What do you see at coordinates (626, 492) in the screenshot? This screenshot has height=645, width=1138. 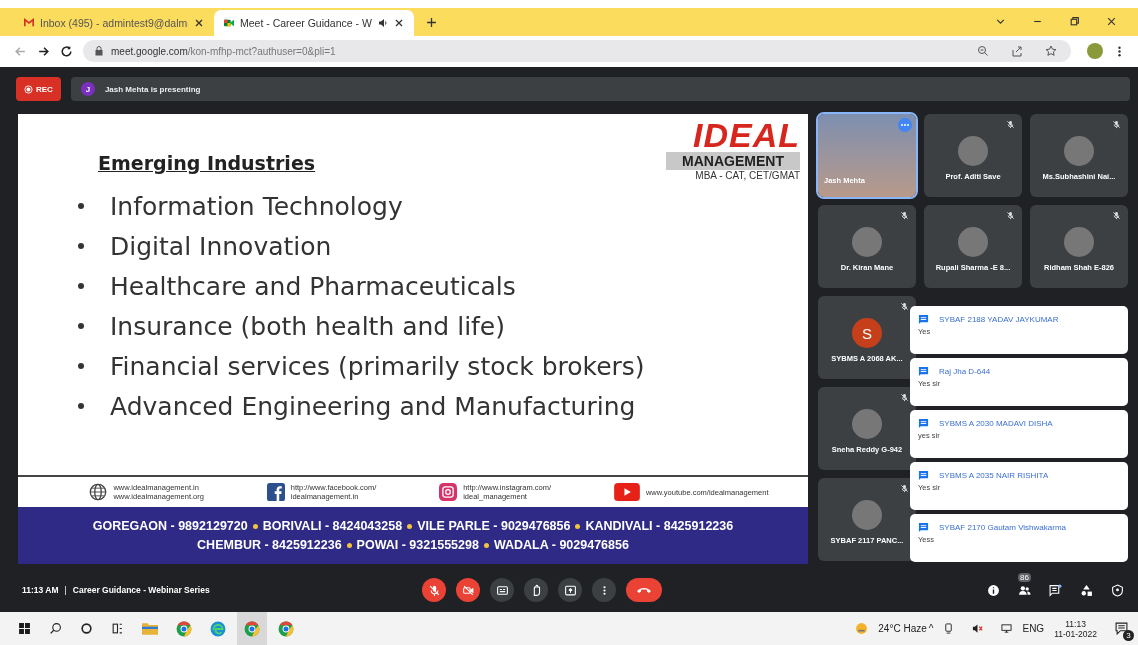 I see `youtube-icon` at bounding box center [626, 492].